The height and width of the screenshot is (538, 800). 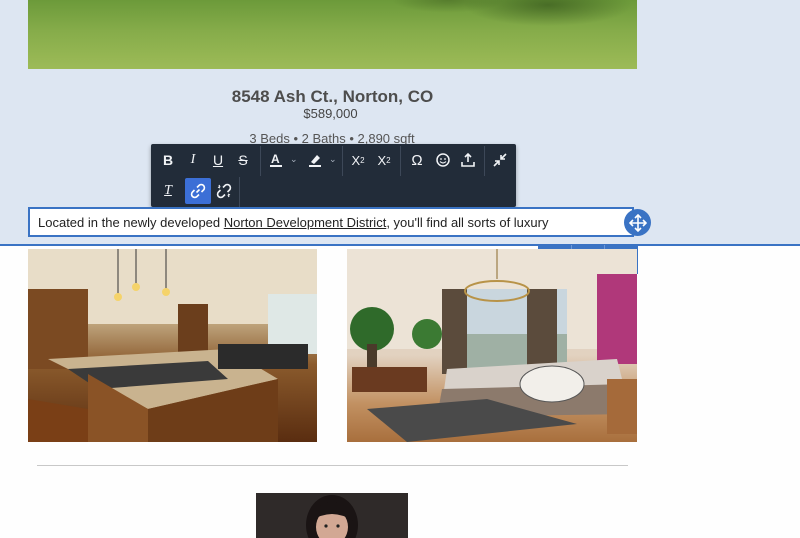 I want to click on listing-address: 8548 Ash Ct., Norton, CO, so click(x=332, y=96).